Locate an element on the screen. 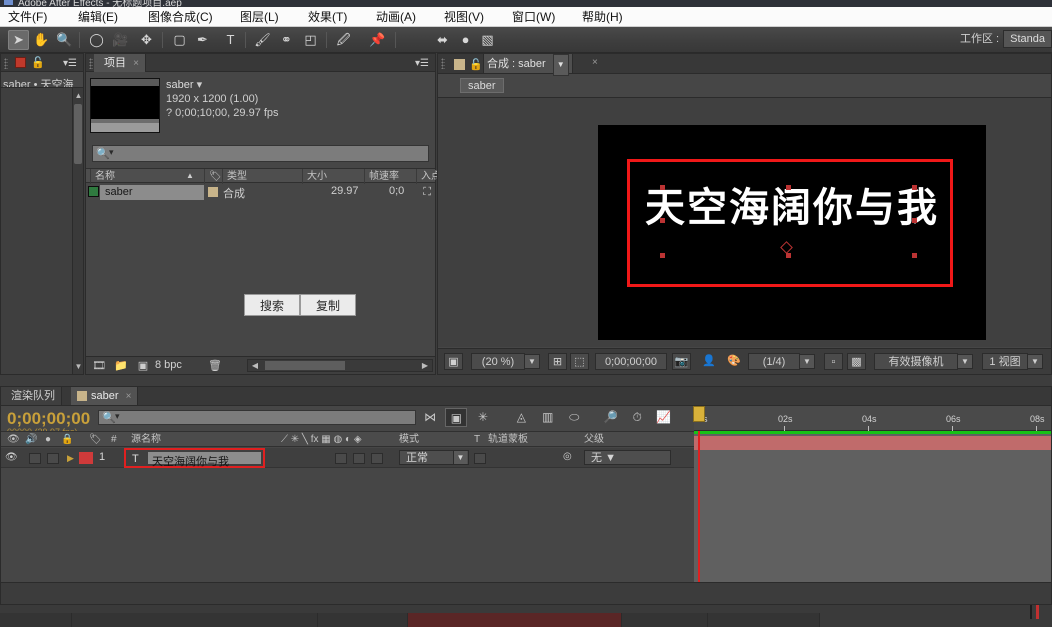  layer-number-column: # is located at coordinates (114, 440).